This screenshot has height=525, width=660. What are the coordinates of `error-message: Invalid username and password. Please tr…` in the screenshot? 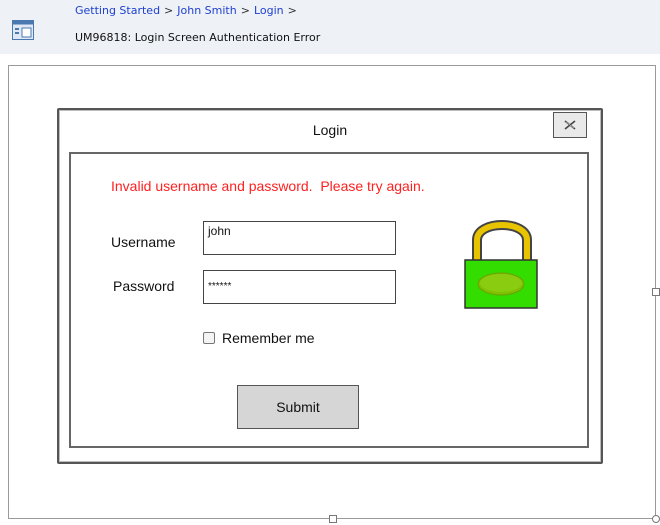 It's located at (268, 186).